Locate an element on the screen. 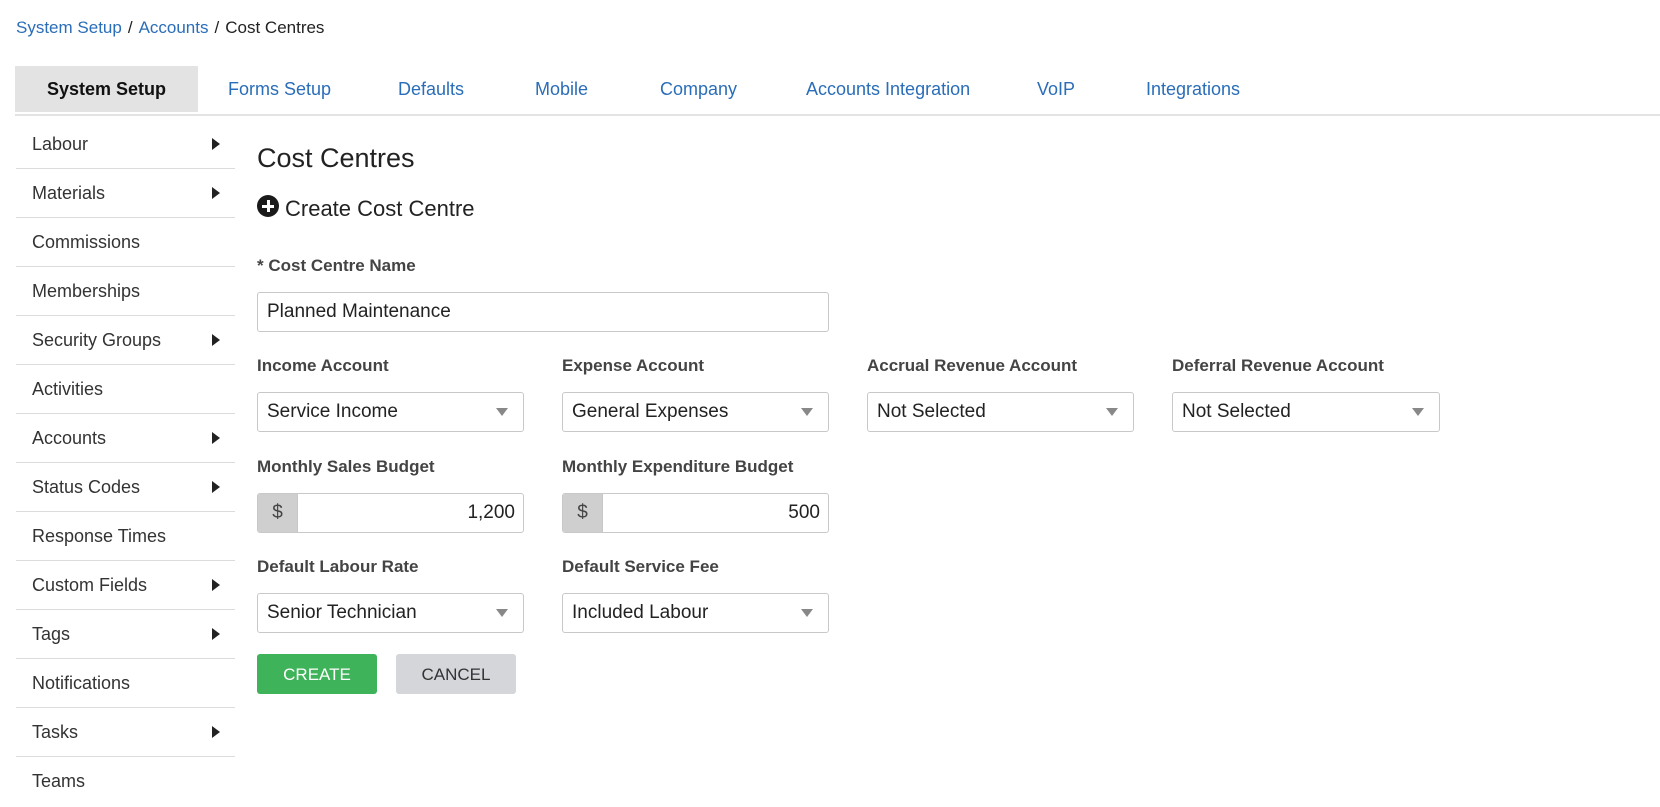 Image resolution: width=1660 pixels, height=807 pixels. sidebar-item-accounts: Accounts is located at coordinates (125, 438).